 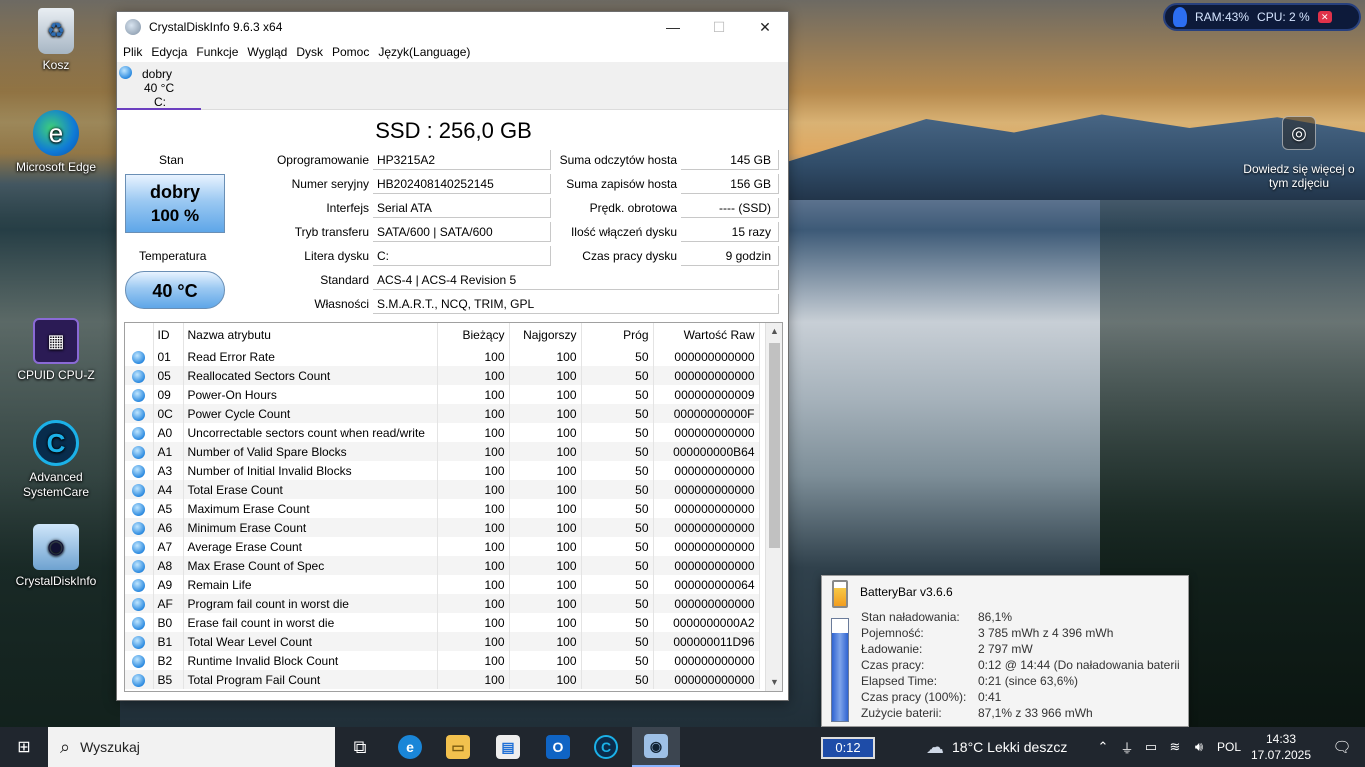 I want to click on menu-language: Język(Language), so click(x=427, y=52).